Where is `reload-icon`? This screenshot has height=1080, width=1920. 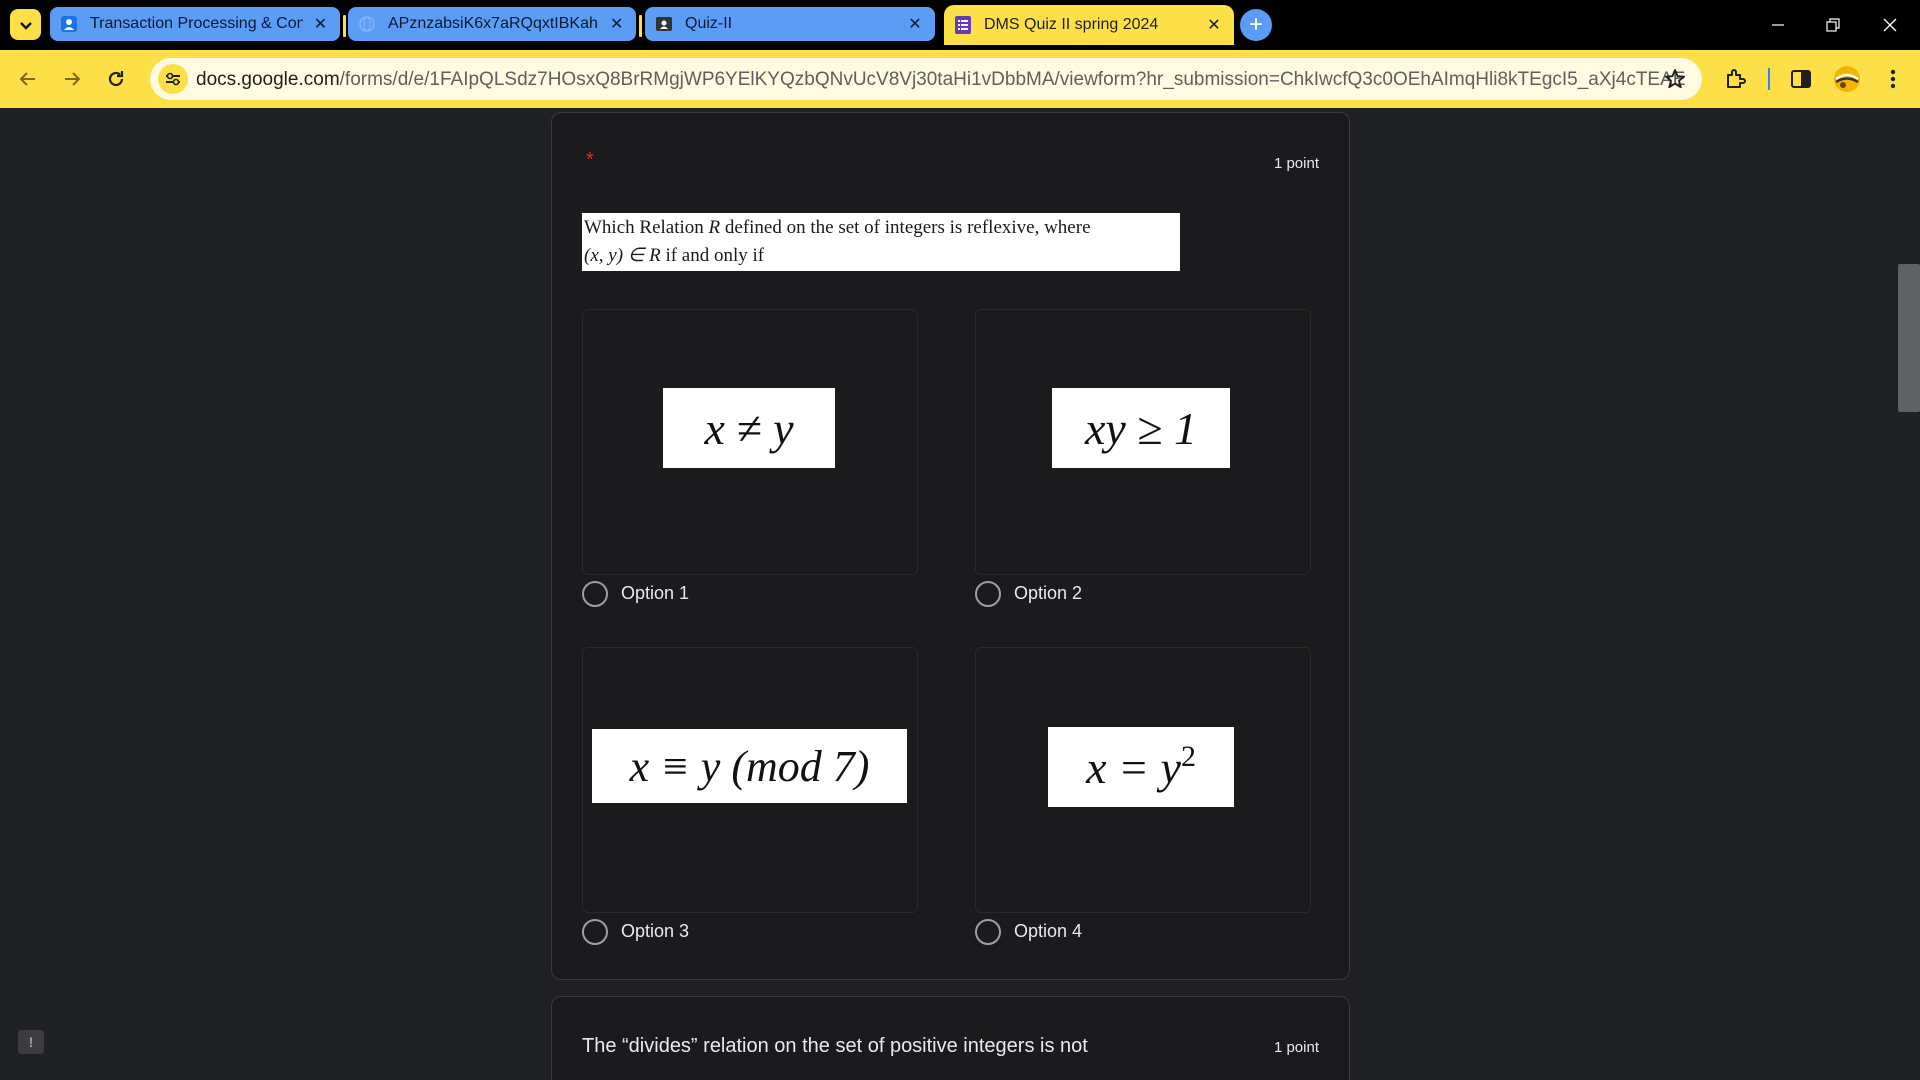 reload-icon is located at coordinates (116, 79).